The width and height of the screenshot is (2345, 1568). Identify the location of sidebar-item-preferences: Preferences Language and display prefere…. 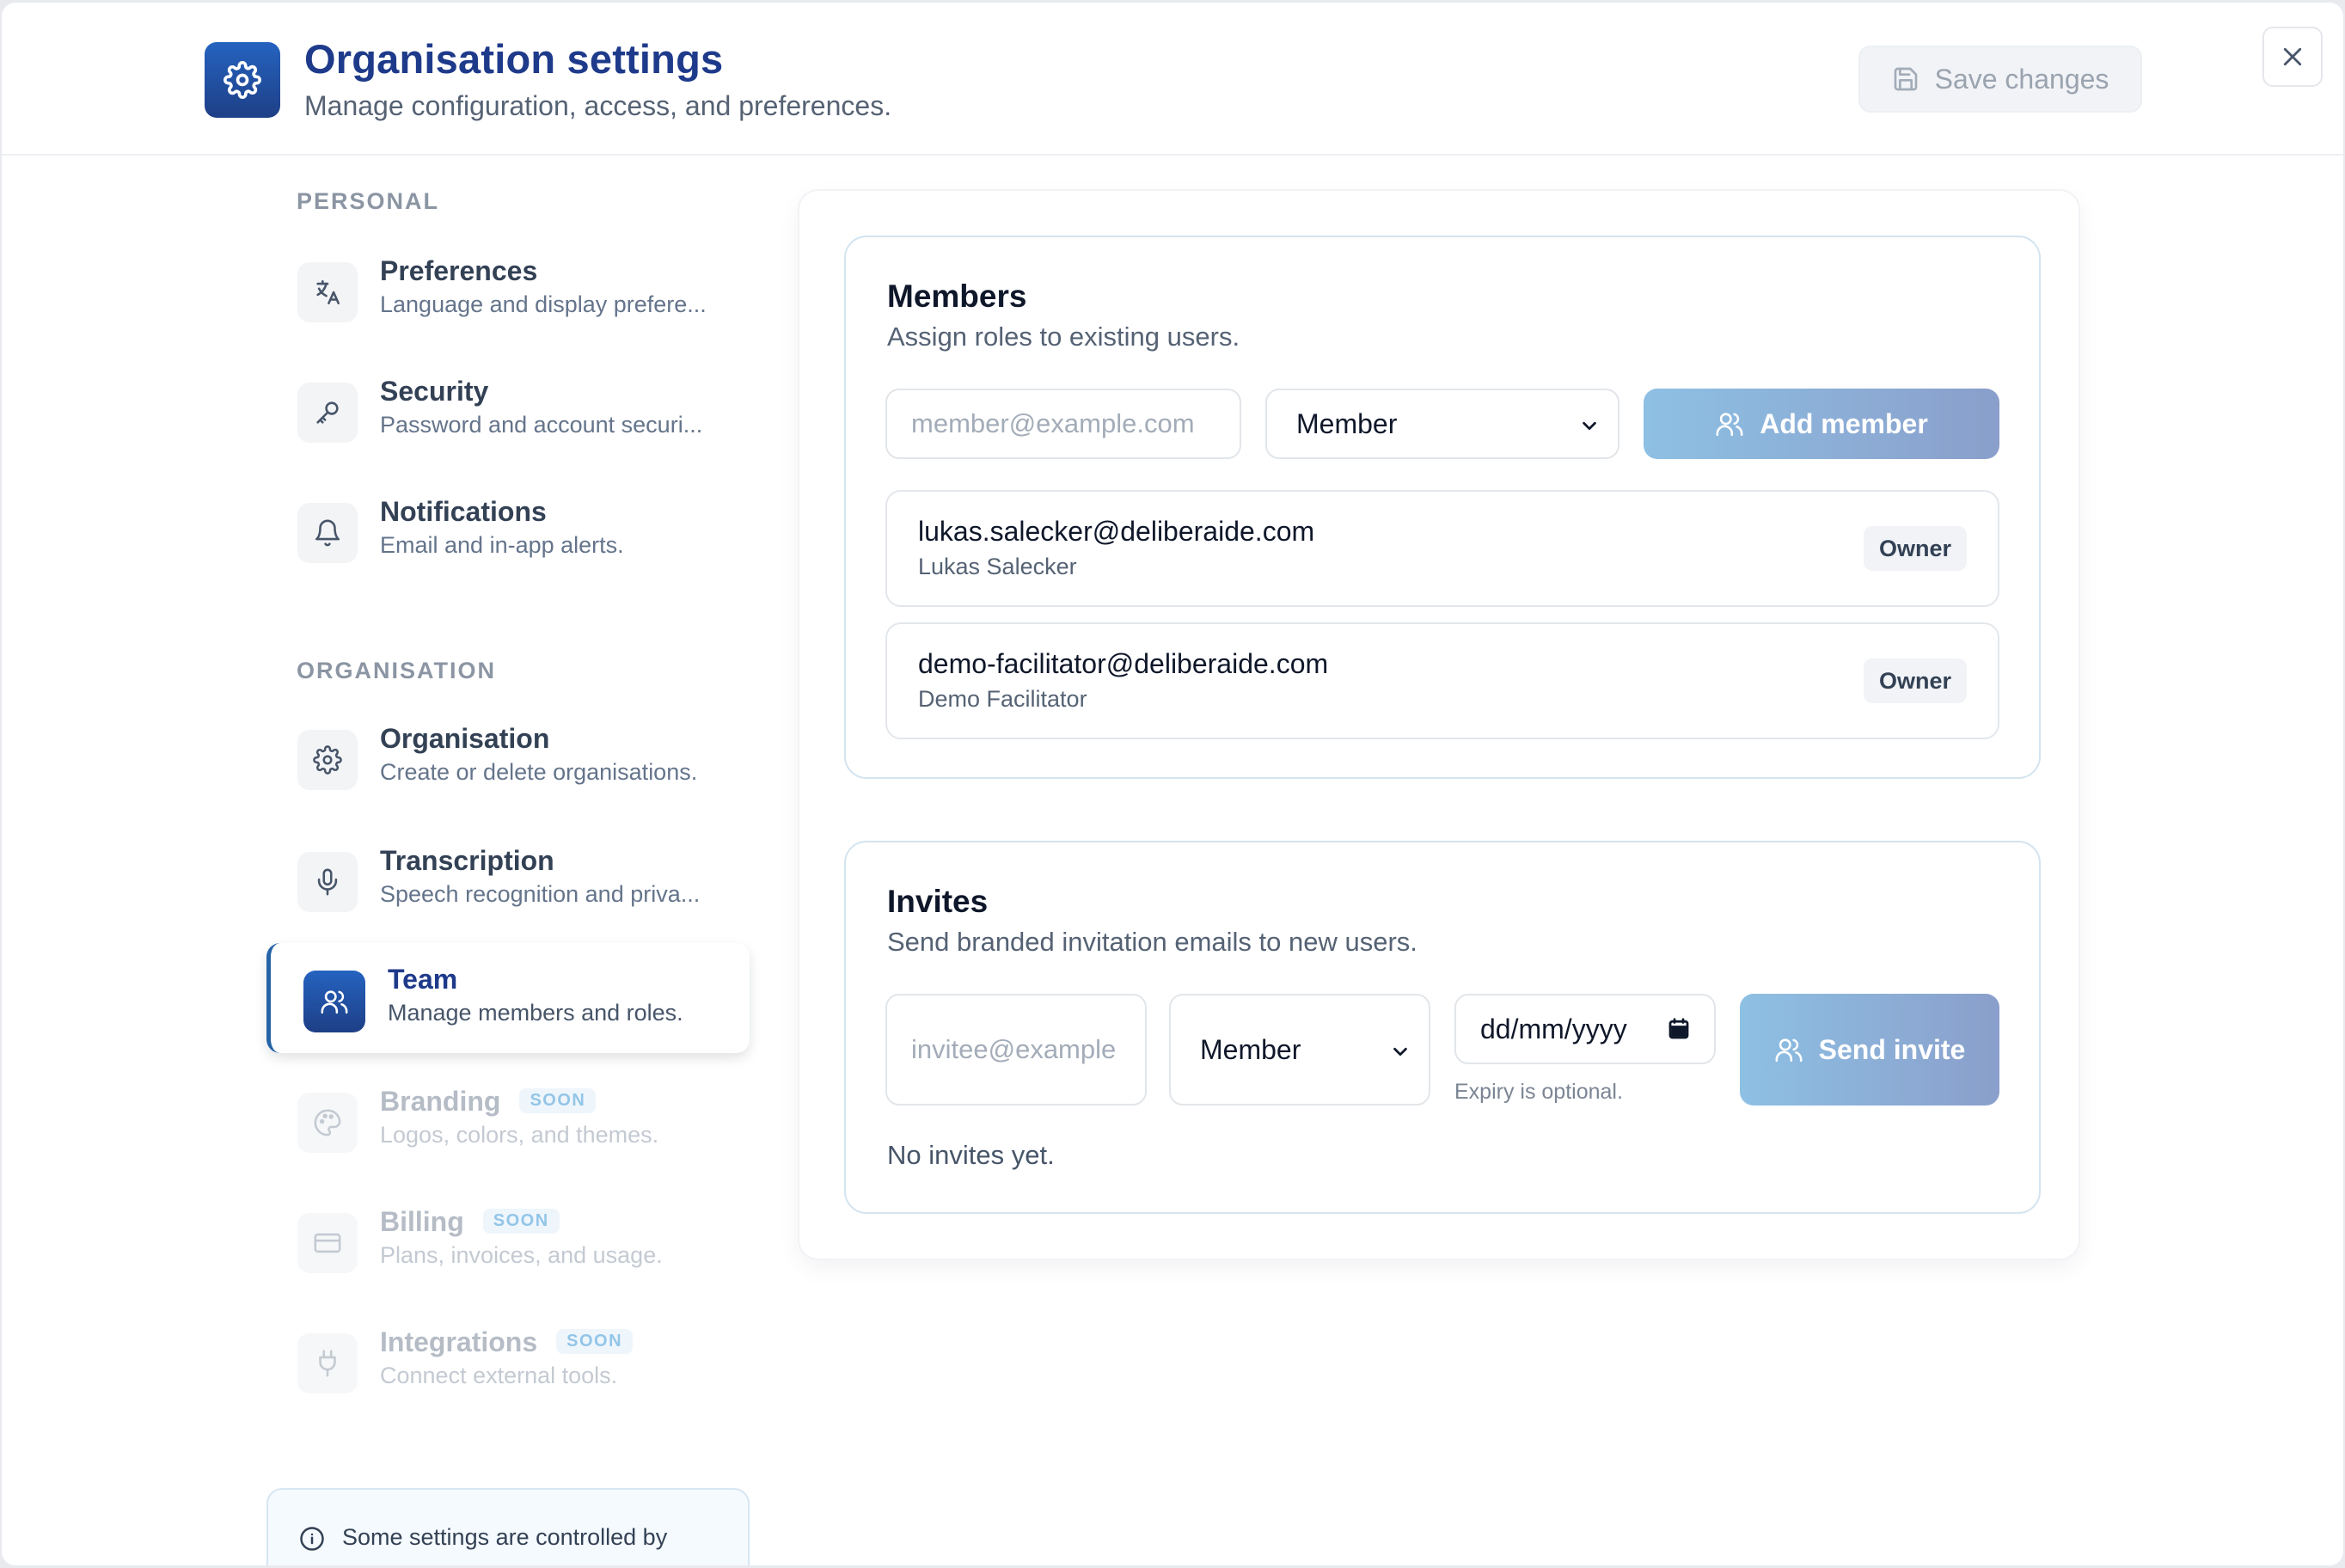
(508, 290).